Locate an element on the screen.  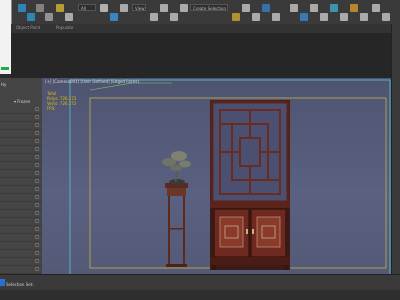
angle-snap-icon is located at coordinates (266, 8).